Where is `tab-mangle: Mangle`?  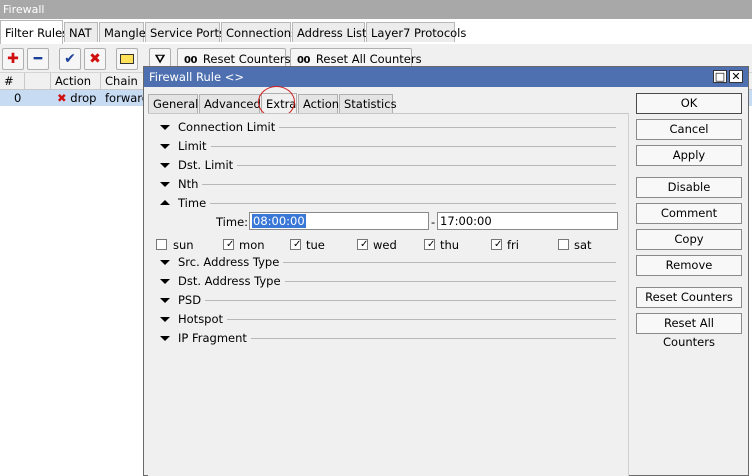 tab-mangle: Mangle is located at coordinates (122, 32).